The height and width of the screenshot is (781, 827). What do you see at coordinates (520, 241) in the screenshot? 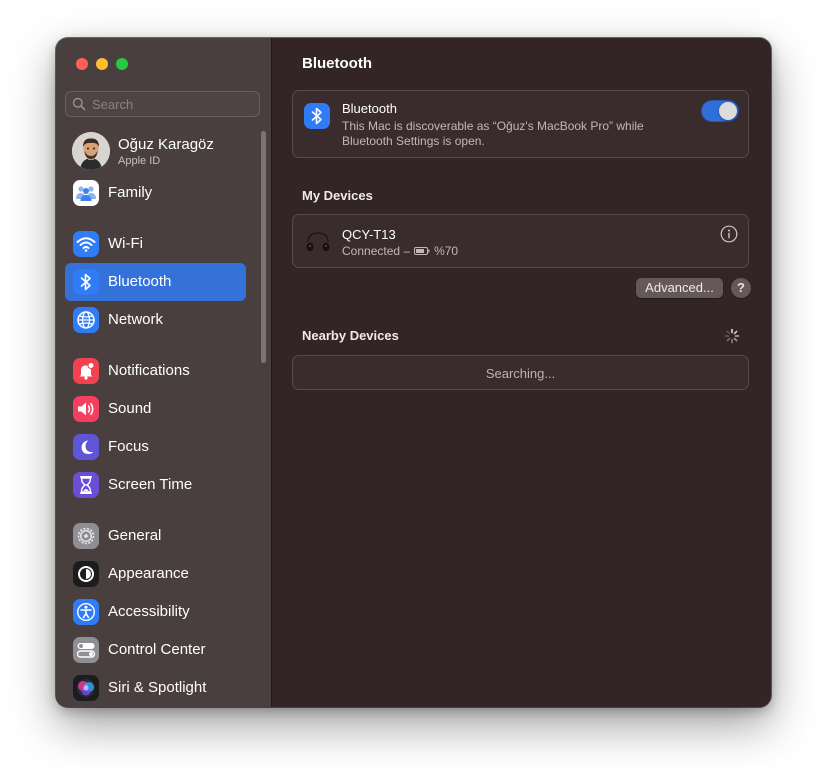
I see `device-row: QCY-T13 Connected – %70` at bounding box center [520, 241].